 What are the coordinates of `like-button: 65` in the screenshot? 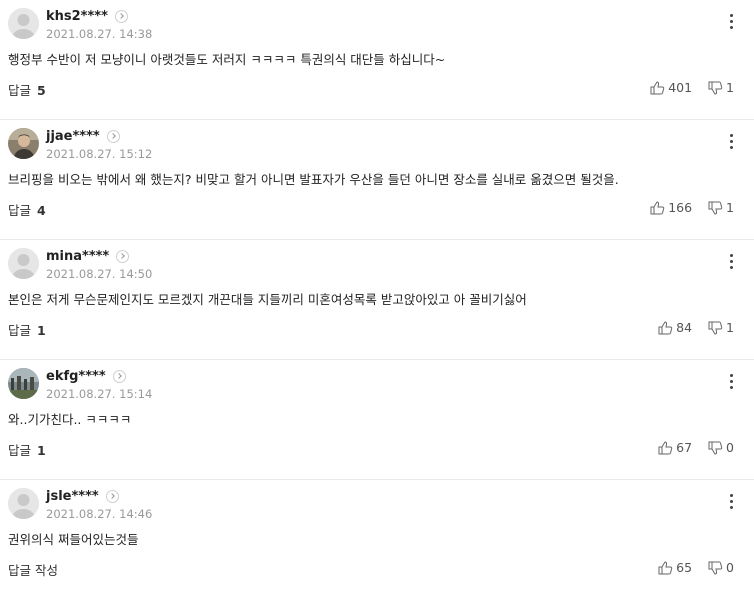 It's located at (675, 567).